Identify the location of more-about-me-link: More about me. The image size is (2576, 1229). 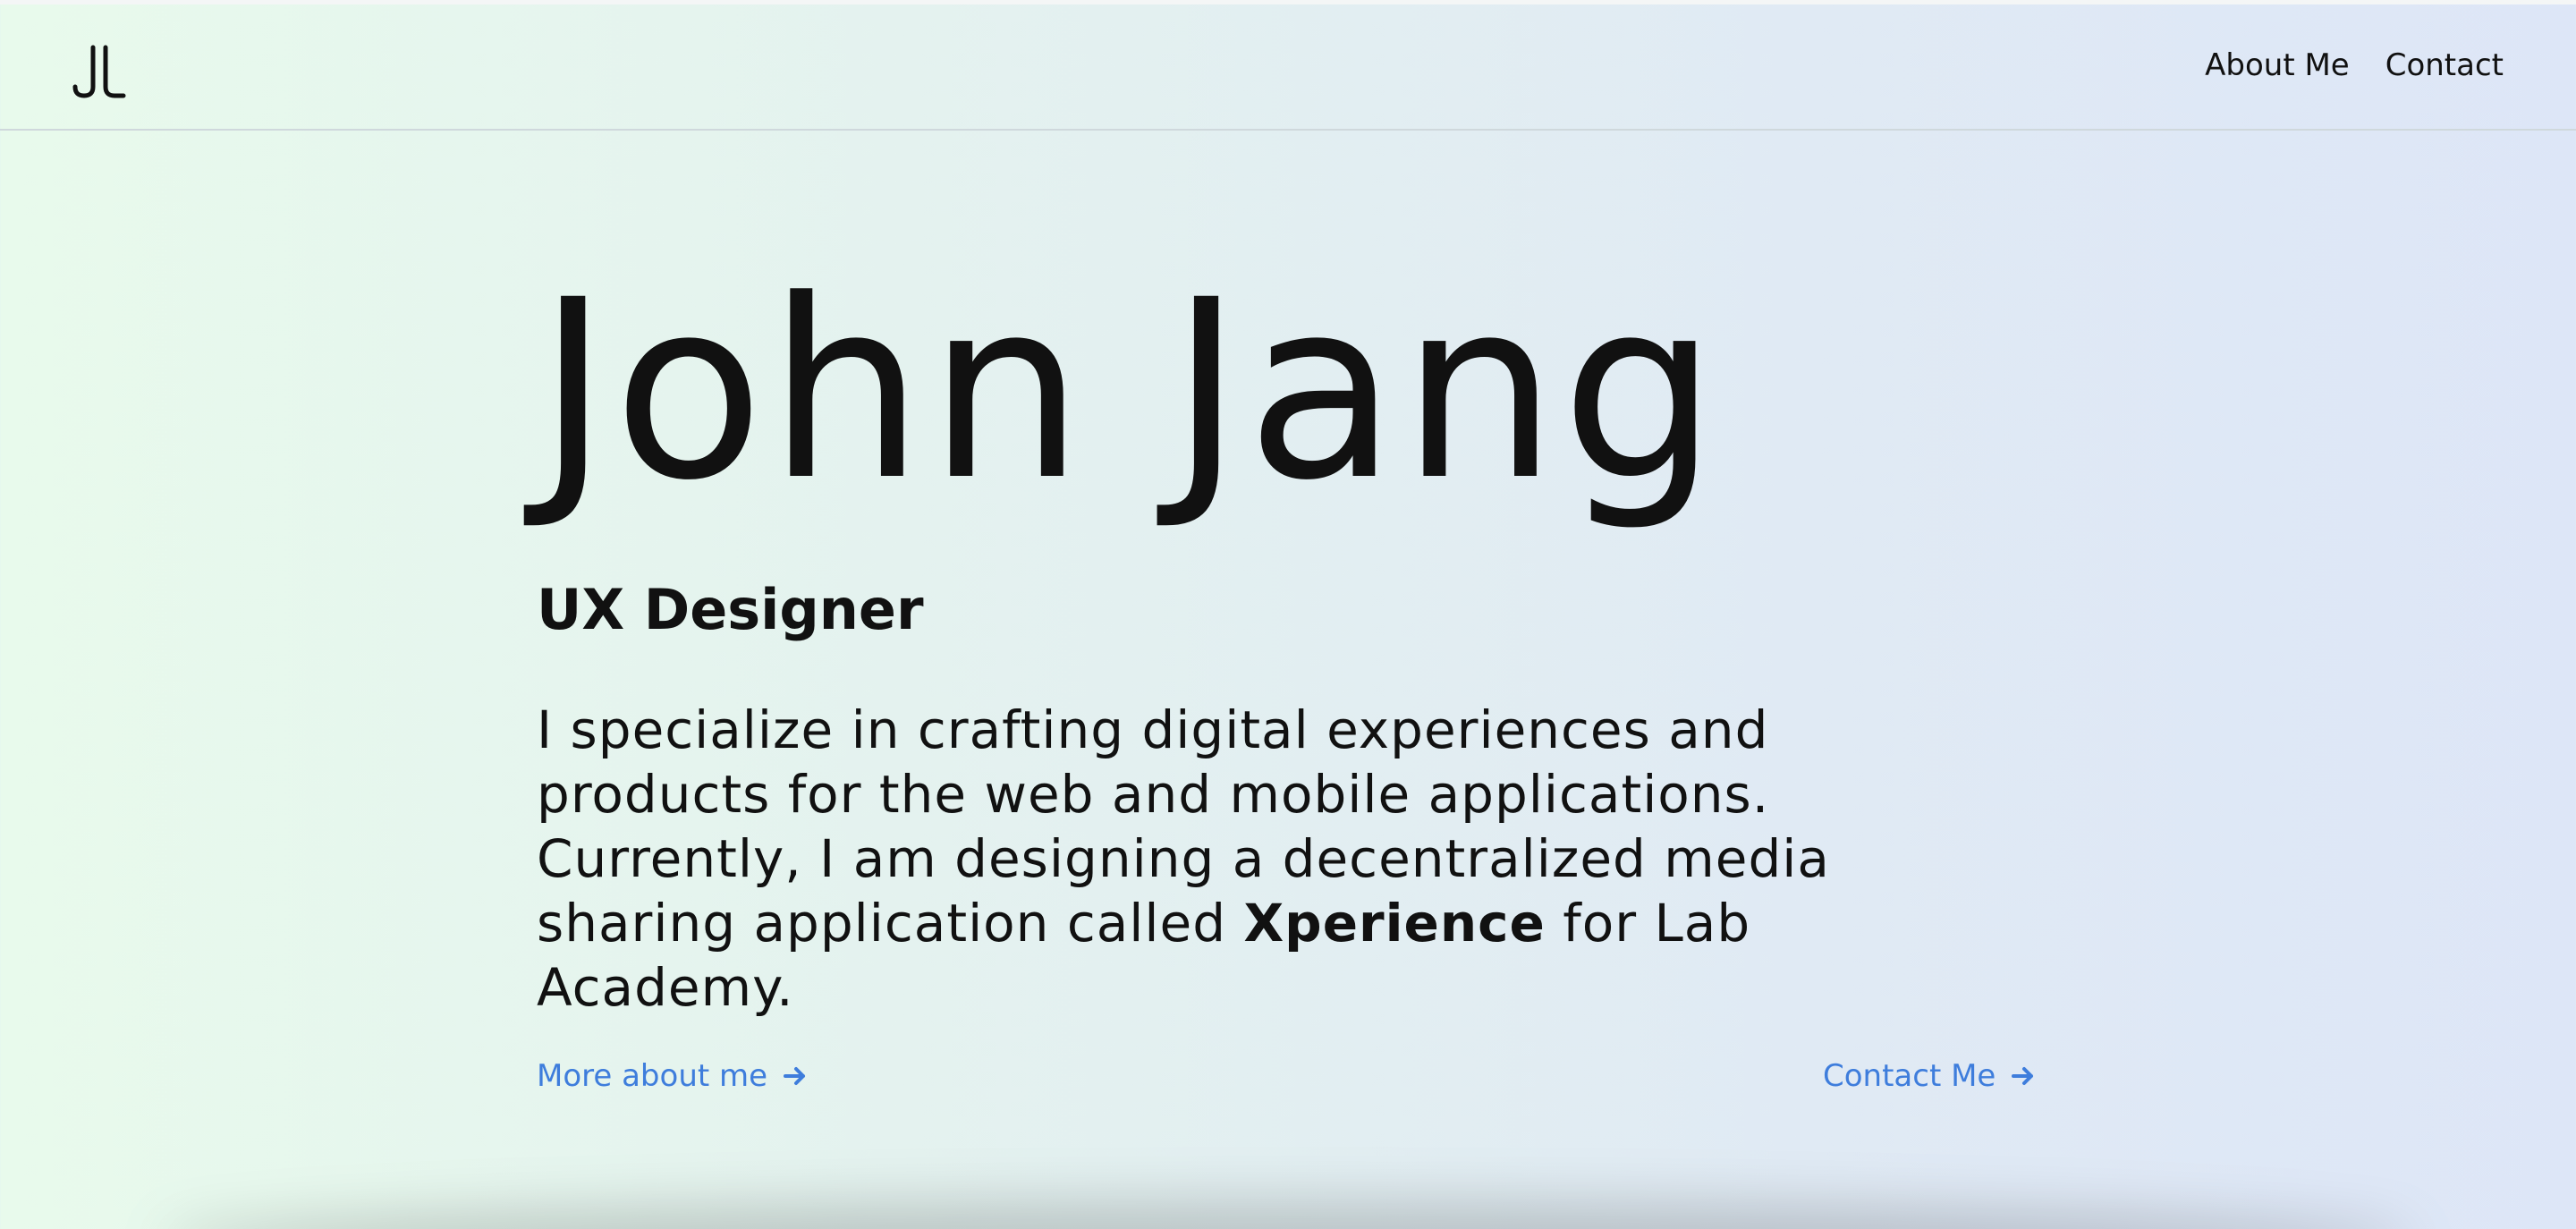
(673, 1076).